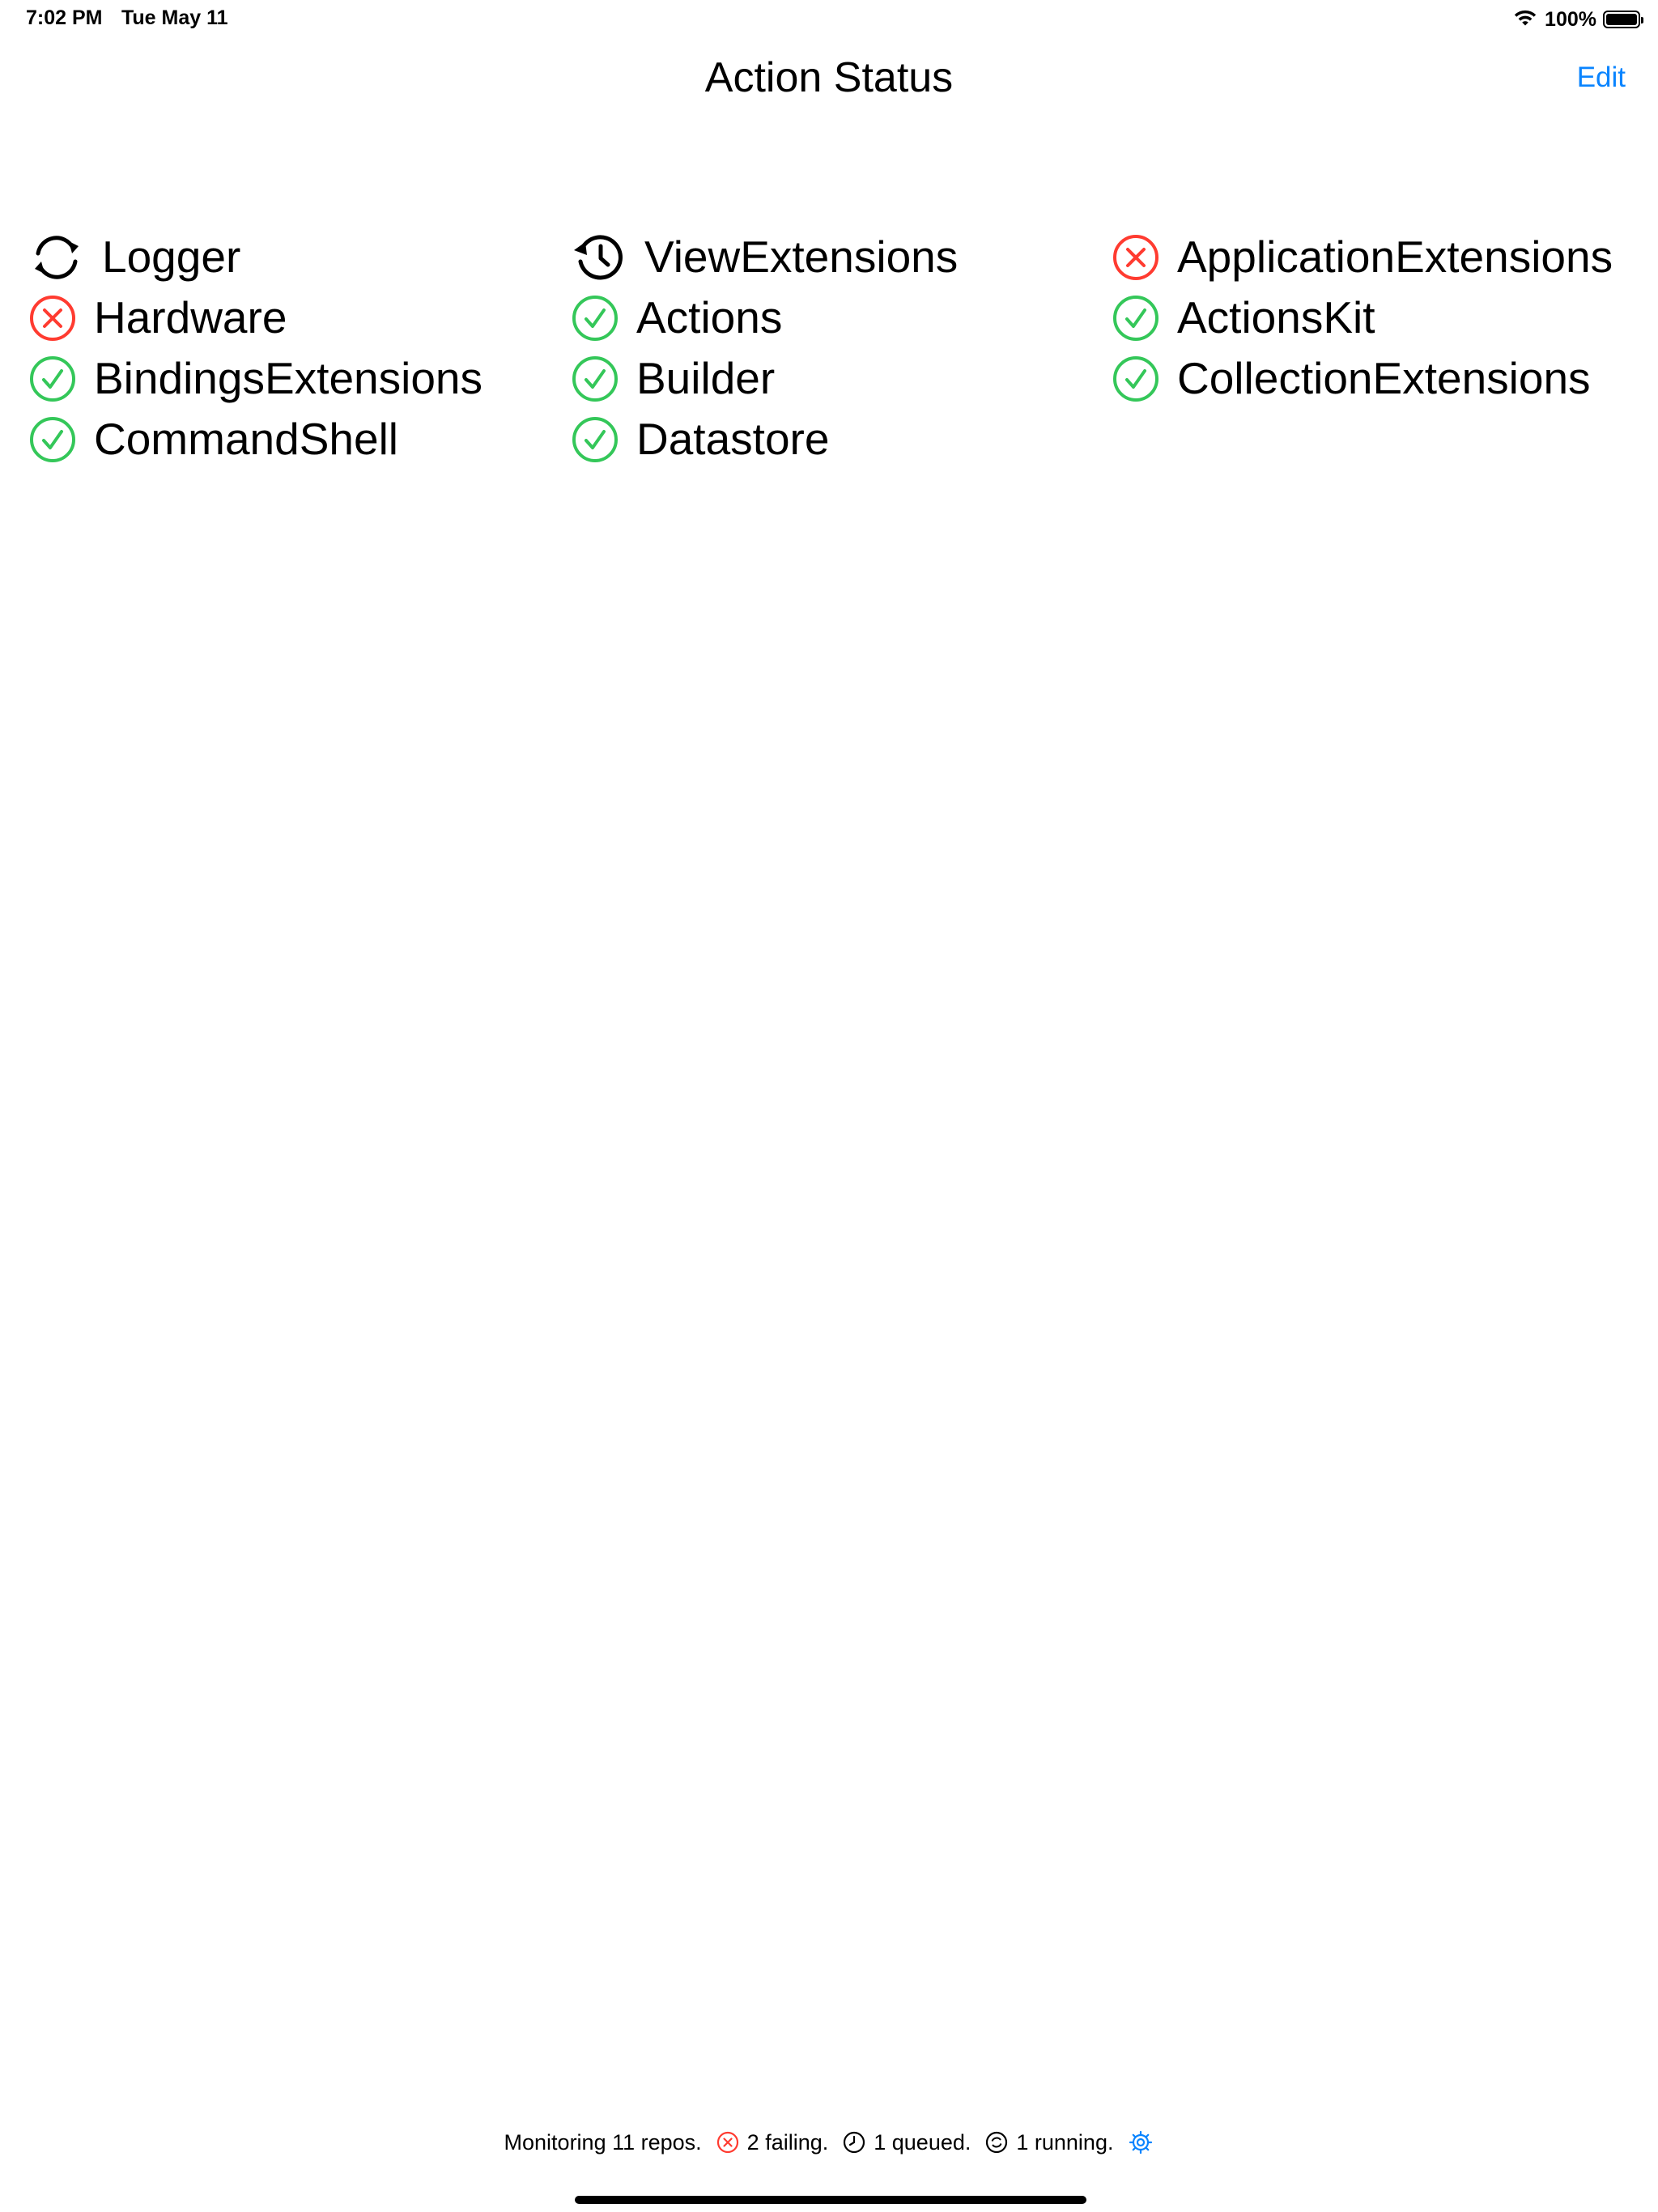 The width and height of the screenshot is (1658, 2212). Describe the element at coordinates (733, 439) in the screenshot. I see `repo-name: Datastore` at that location.